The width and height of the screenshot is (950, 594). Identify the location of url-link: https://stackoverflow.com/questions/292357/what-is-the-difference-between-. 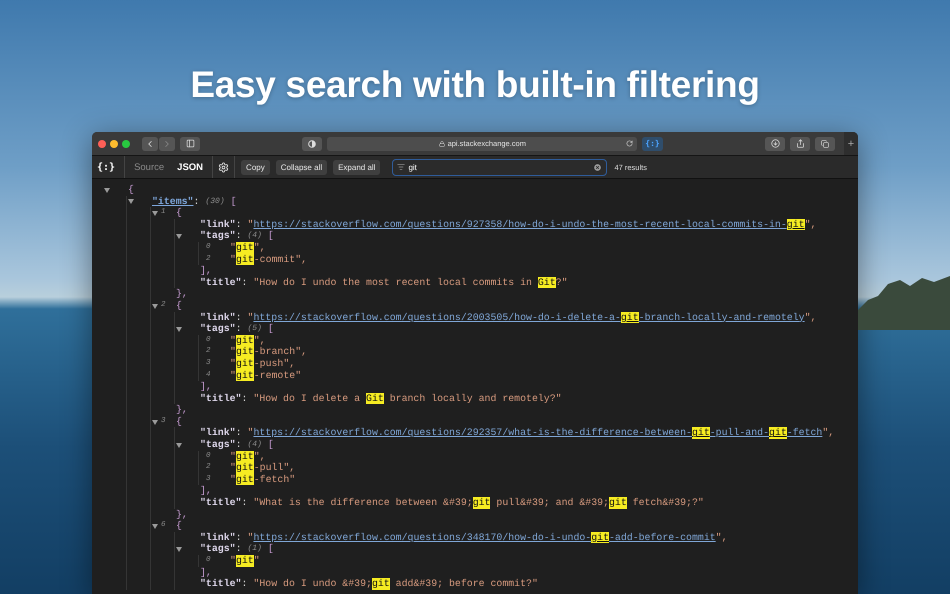
(472, 433).